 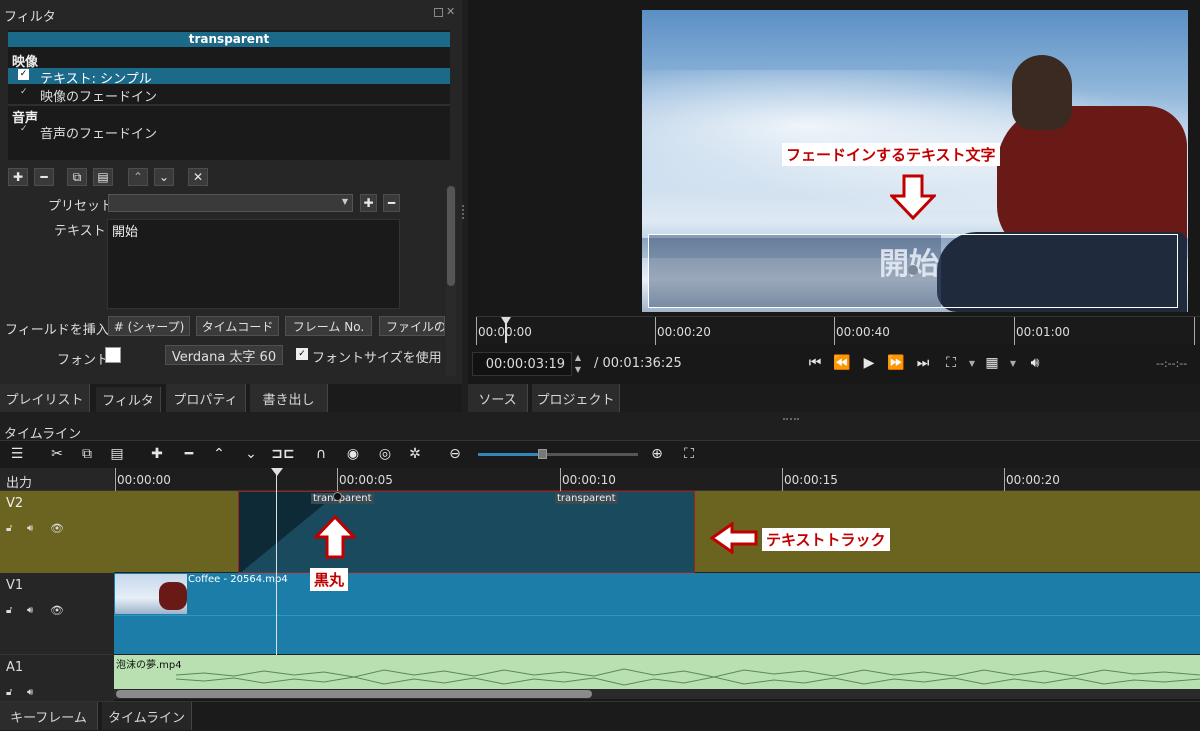 I want to click on overwrite-icon: ⌄, so click(x=251, y=454).